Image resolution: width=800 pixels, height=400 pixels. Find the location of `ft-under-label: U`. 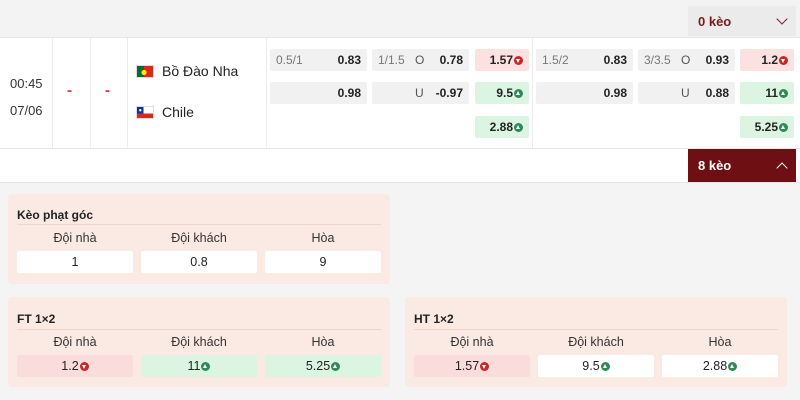

ft-under-label: U is located at coordinates (419, 93).